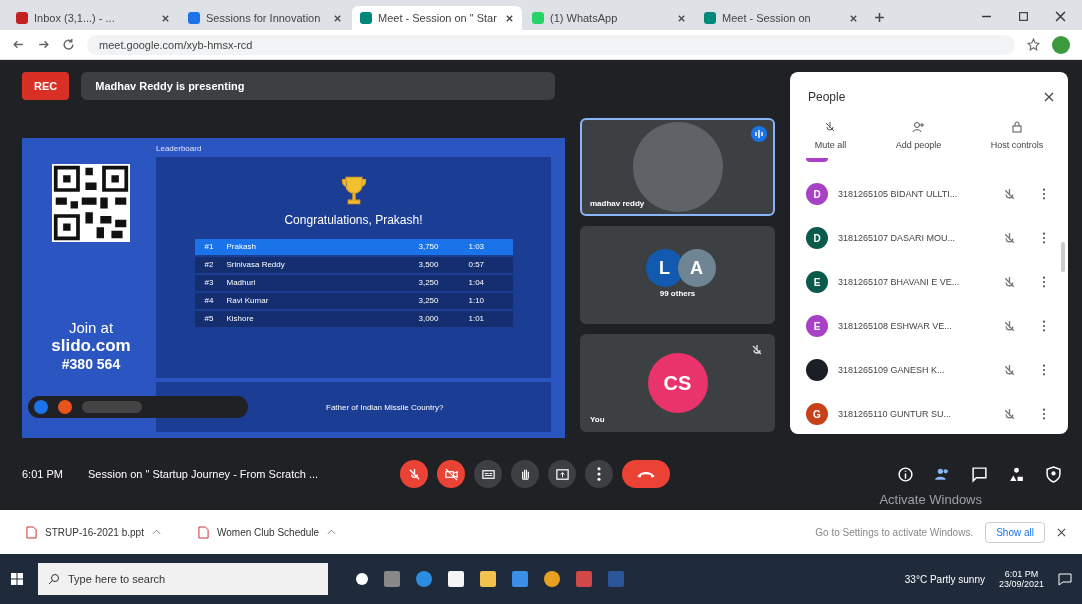 The image size is (1082, 604). What do you see at coordinates (609, 18) in the screenshot?
I see `browser-tab: (1) WhatsApp` at bounding box center [609, 18].